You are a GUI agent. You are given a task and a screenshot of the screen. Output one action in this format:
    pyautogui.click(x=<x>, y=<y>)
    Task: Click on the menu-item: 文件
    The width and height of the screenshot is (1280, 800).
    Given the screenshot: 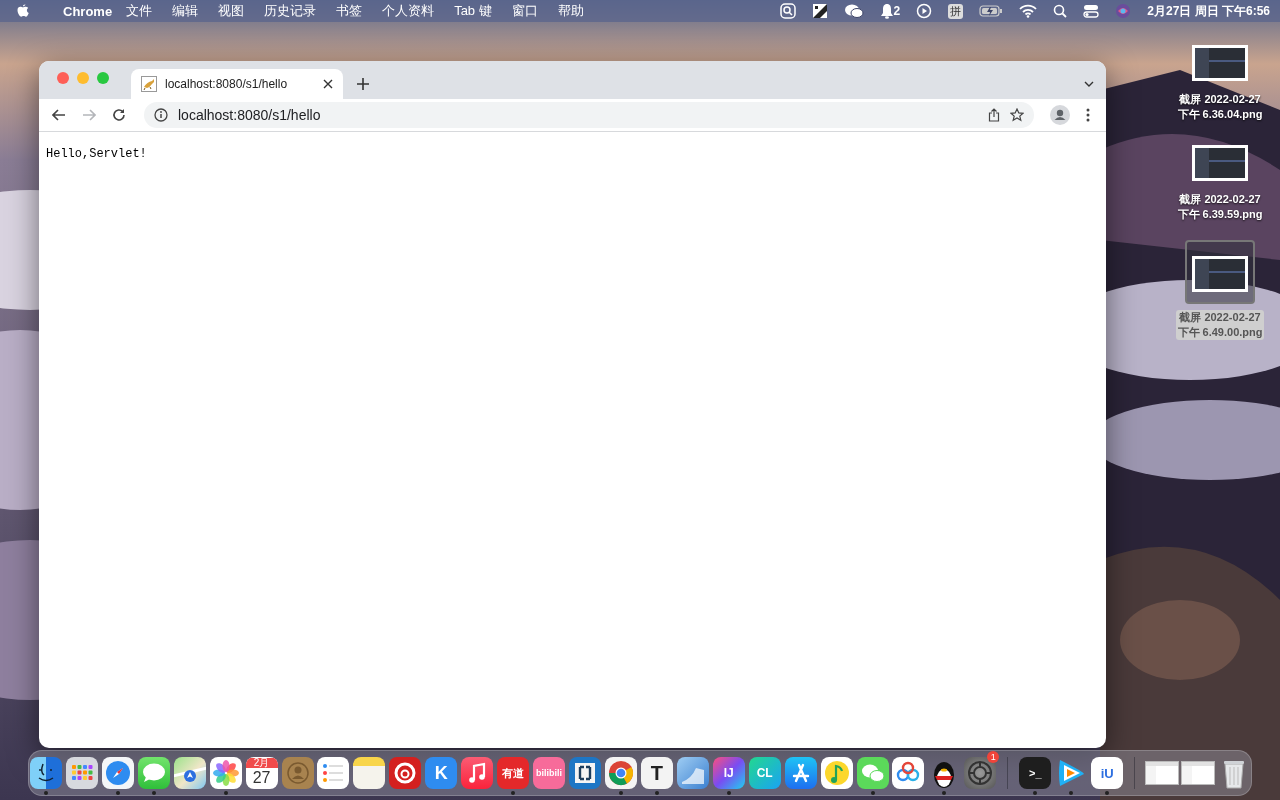 What is the action you would take?
    pyautogui.click(x=139, y=11)
    